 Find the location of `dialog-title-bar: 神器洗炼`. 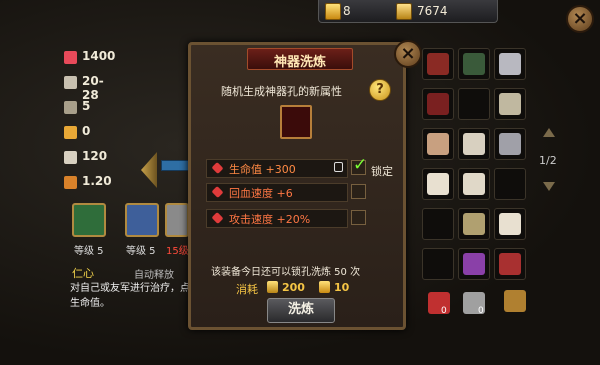

dialog-title-bar: 神器洗炼 is located at coordinates (300, 59).